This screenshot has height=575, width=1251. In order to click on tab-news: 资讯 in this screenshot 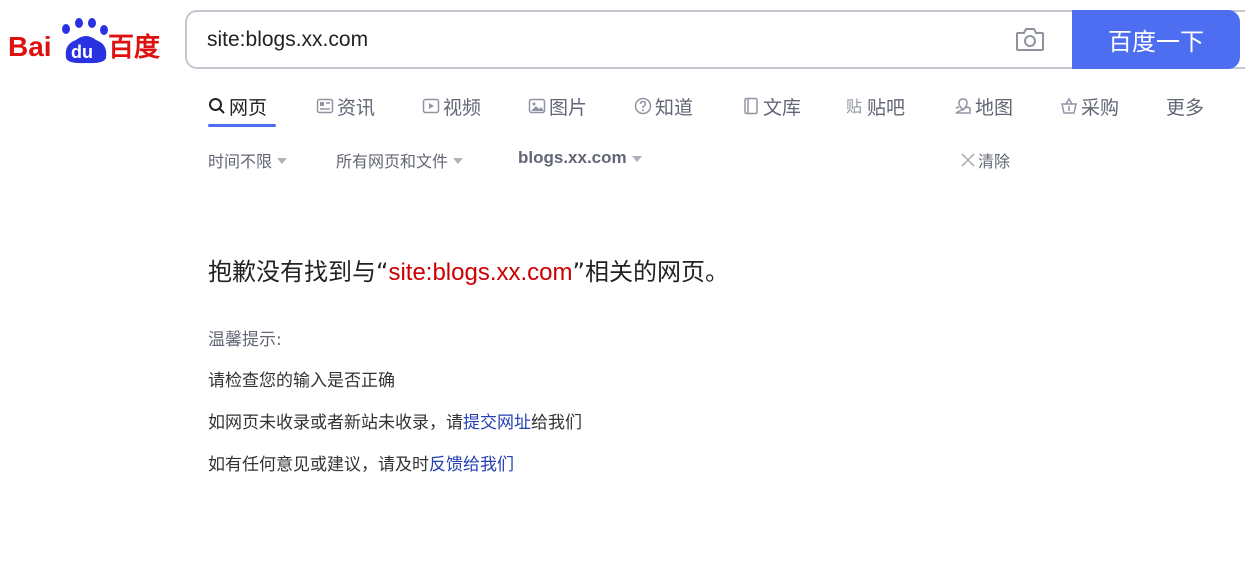, I will do `click(345, 106)`.